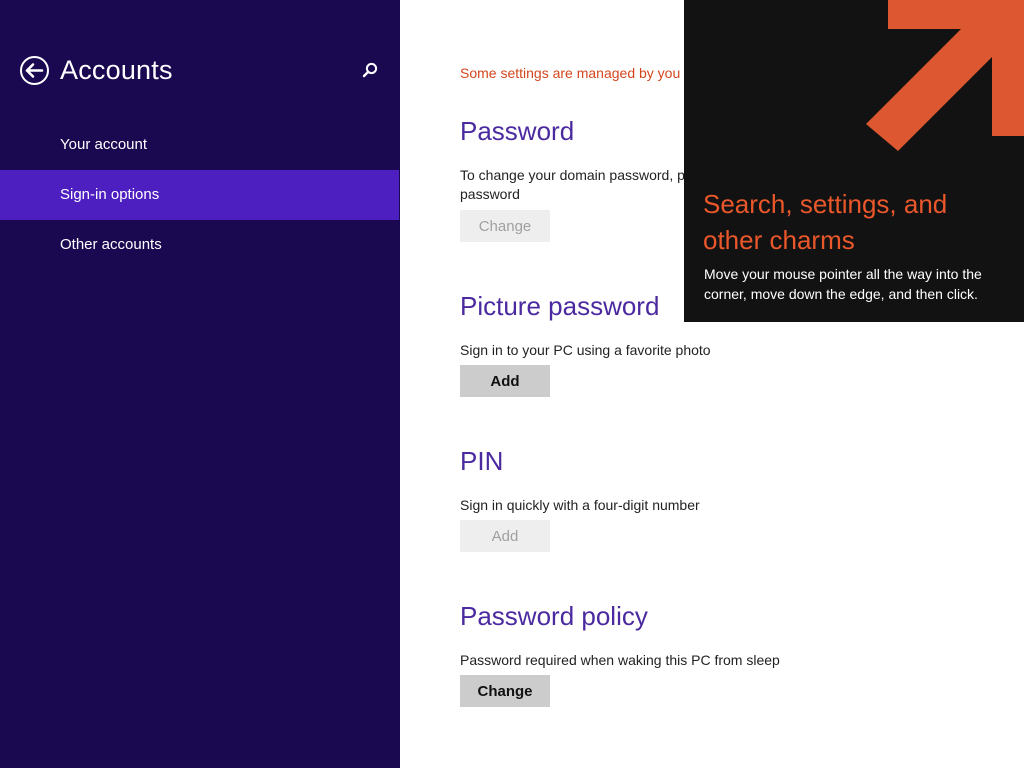  I want to click on change-password-policy-button: Change, so click(505, 691).